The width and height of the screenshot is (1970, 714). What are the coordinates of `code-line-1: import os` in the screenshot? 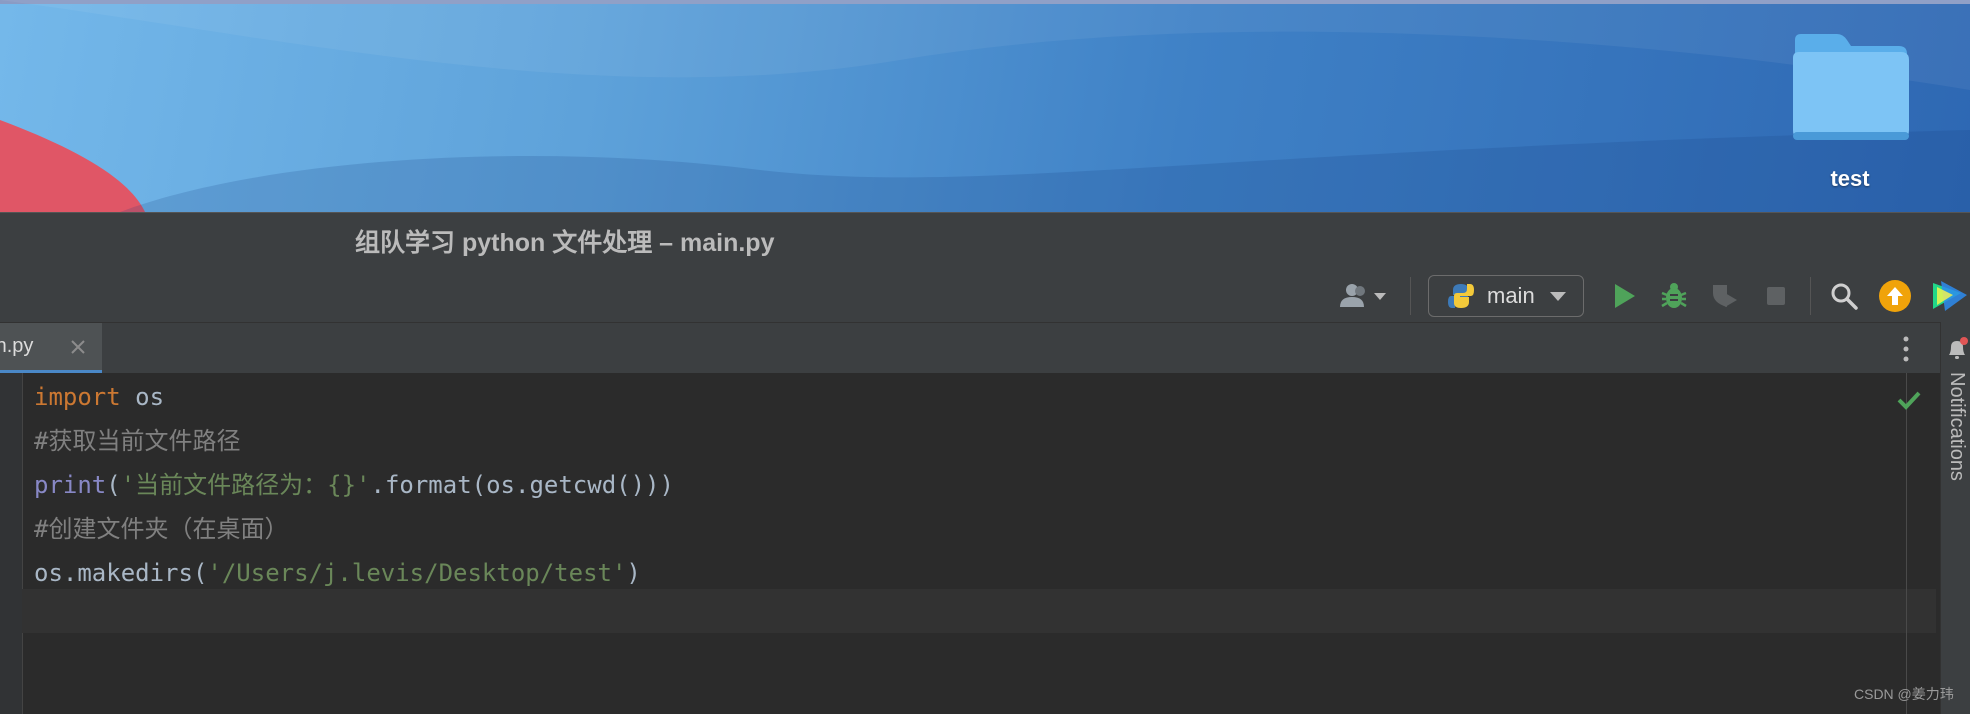 It's located at (99, 397).